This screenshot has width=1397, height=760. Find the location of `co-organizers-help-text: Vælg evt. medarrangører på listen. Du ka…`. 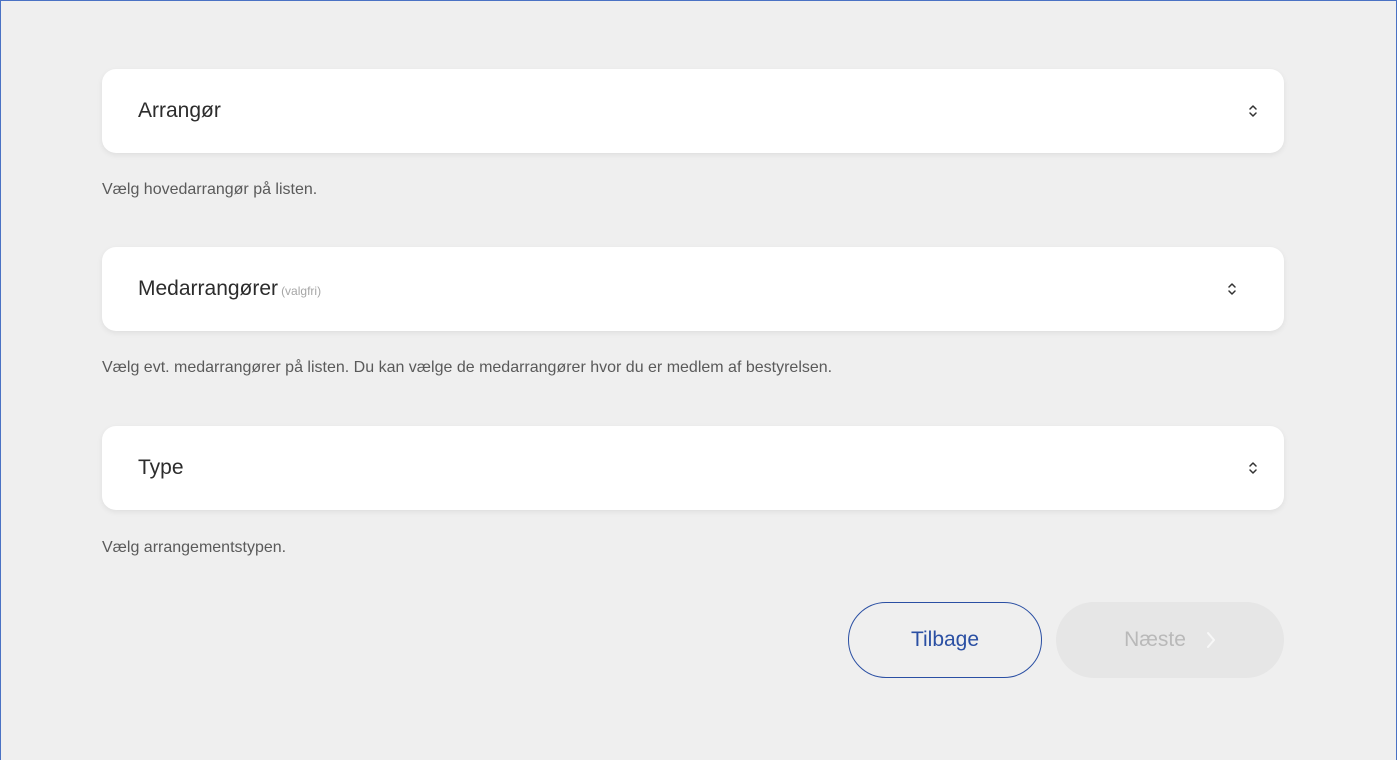

co-organizers-help-text: Vælg evt. medarrangører på listen. Du ka… is located at coordinates (467, 367).